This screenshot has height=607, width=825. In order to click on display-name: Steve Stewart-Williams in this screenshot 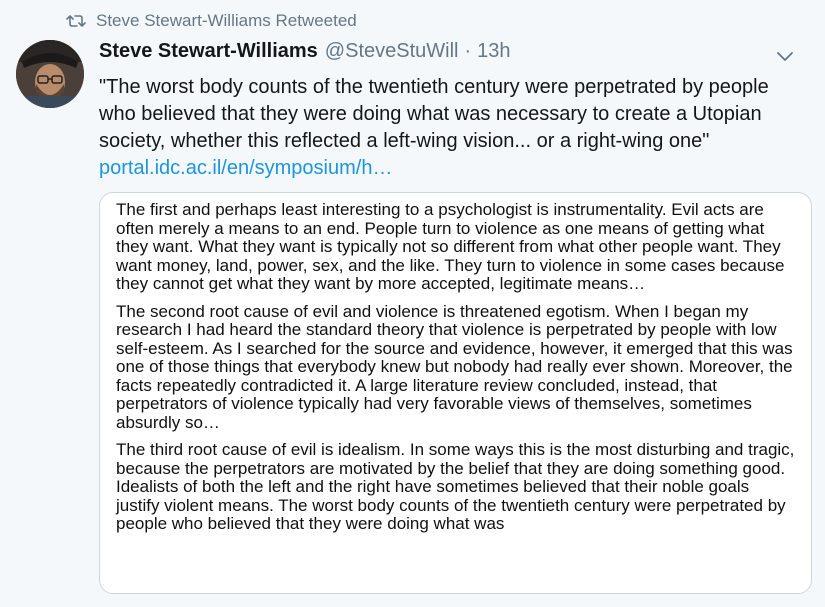, I will do `click(208, 51)`.